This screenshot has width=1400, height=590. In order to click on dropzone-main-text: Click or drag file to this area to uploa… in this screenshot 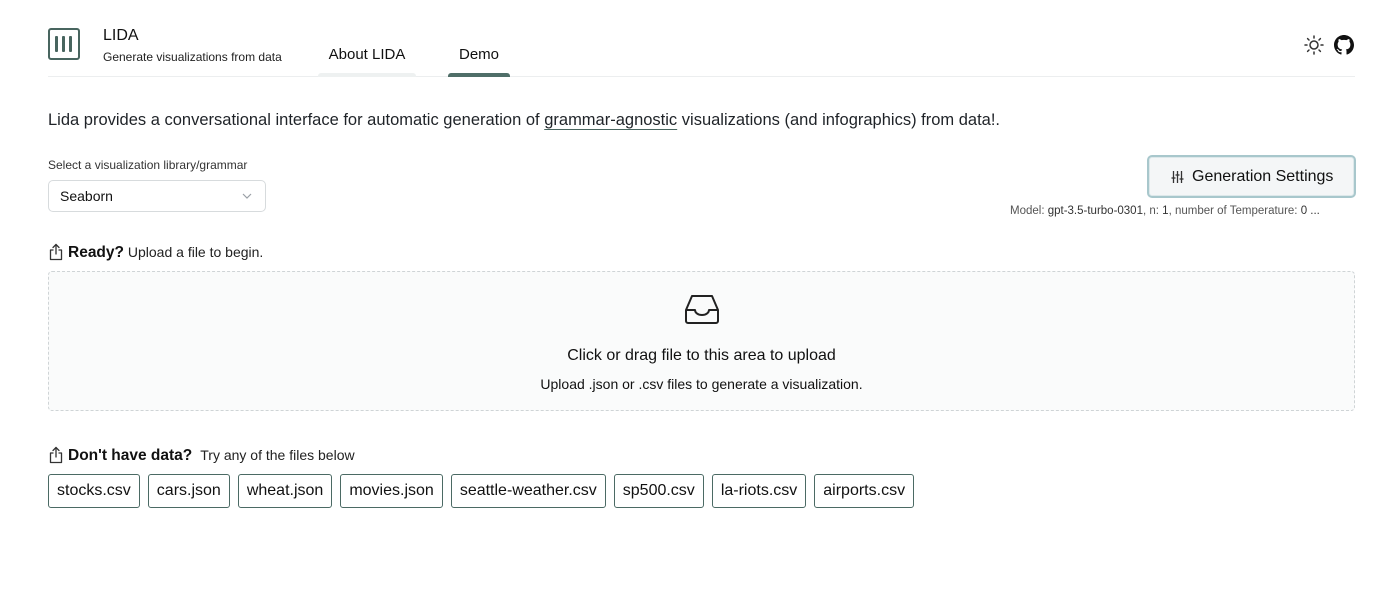, I will do `click(701, 355)`.